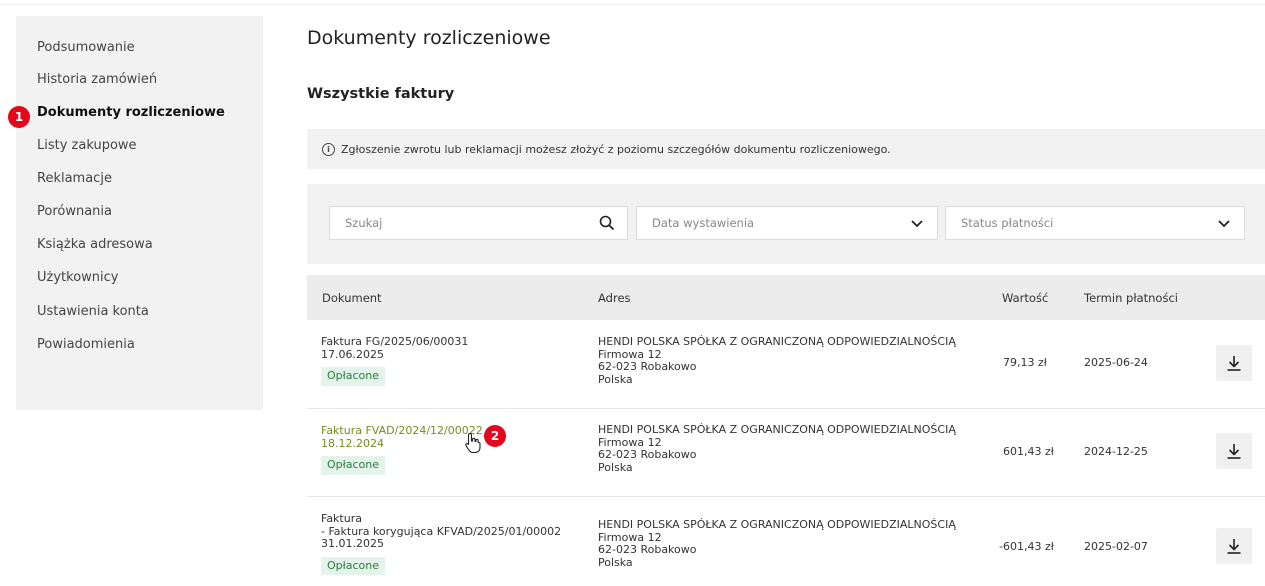 Image resolution: width=1265 pixels, height=586 pixels. I want to click on filter-bar: Szukaj Data wystawienia Status płatności, so click(786, 224).